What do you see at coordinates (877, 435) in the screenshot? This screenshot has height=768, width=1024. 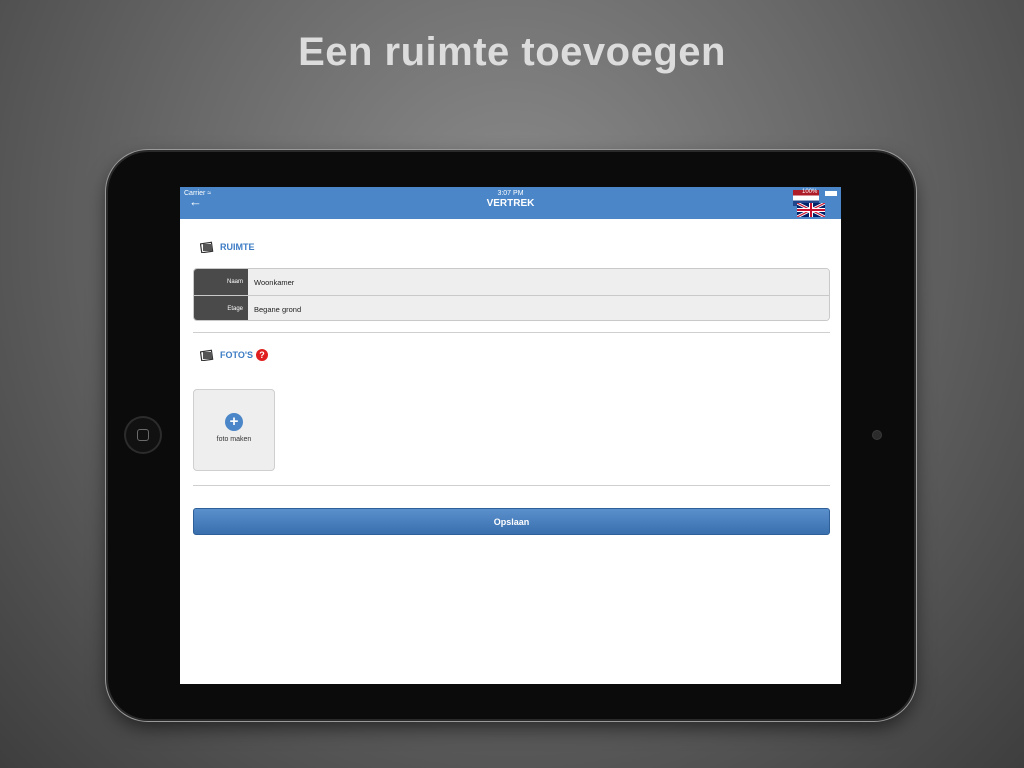 I see `camera-icon` at bounding box center [877, 435].